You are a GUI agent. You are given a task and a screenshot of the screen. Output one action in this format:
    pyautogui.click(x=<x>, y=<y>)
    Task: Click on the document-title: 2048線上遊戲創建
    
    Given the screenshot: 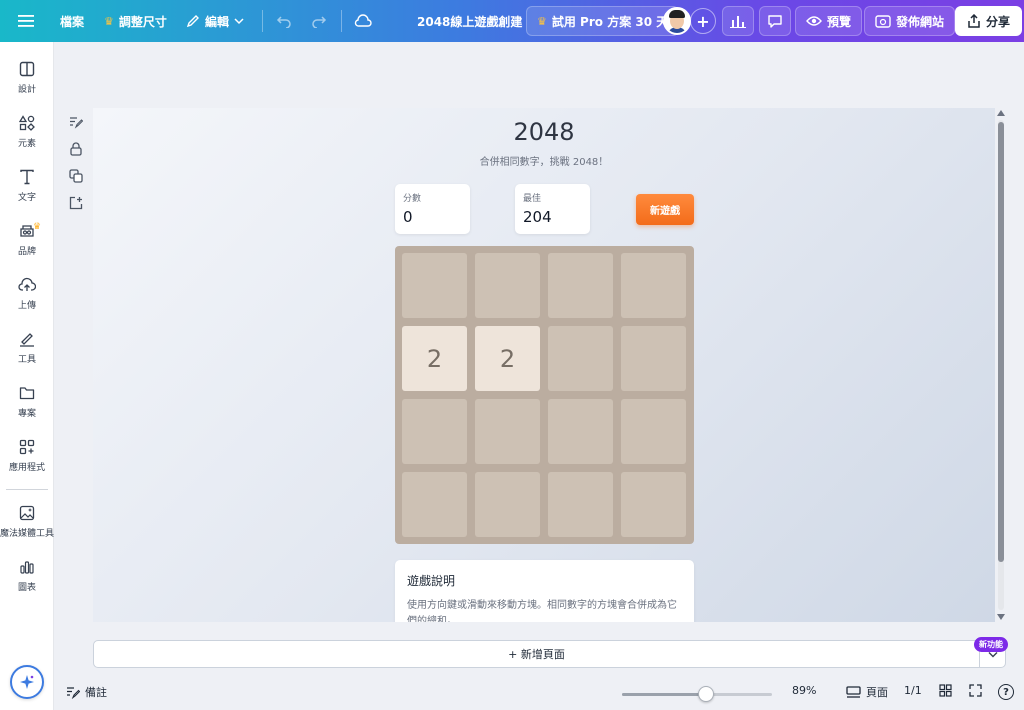 What is the action you would take?
    pyautogui.click(x=469, y=21)
    